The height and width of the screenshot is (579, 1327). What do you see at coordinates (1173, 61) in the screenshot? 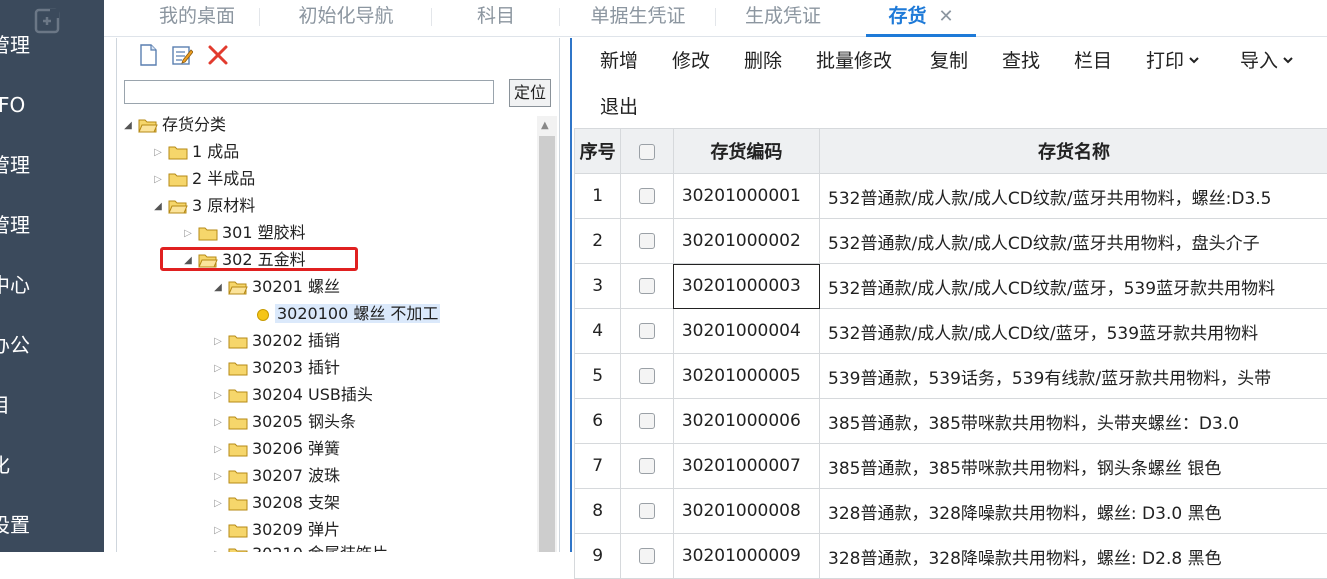
I see `print-button: 打印` at bounding box center [1173, 61].